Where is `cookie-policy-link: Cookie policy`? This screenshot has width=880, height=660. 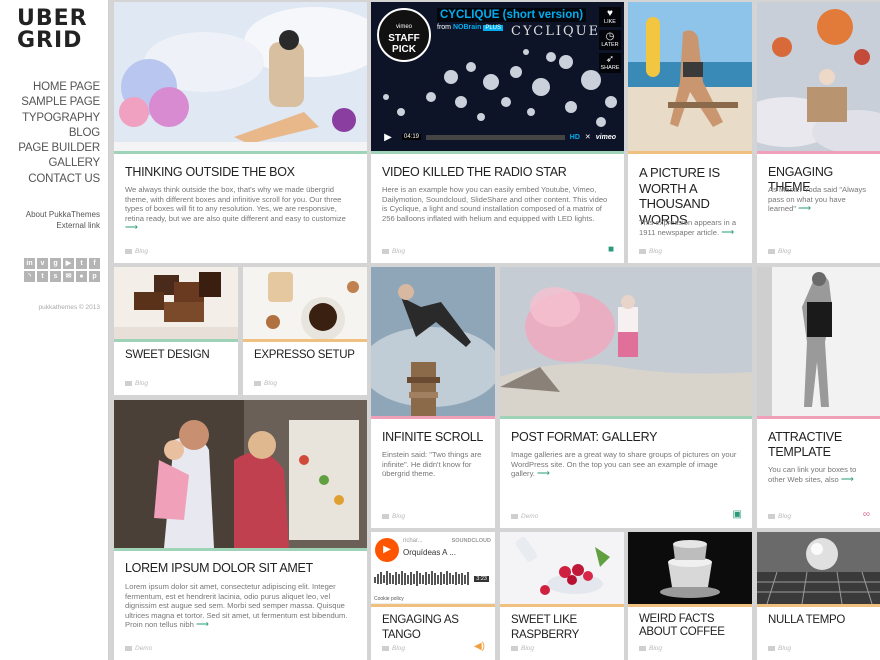
cookie-policy-link: Cookie policy is located at coordinates (389, 599).